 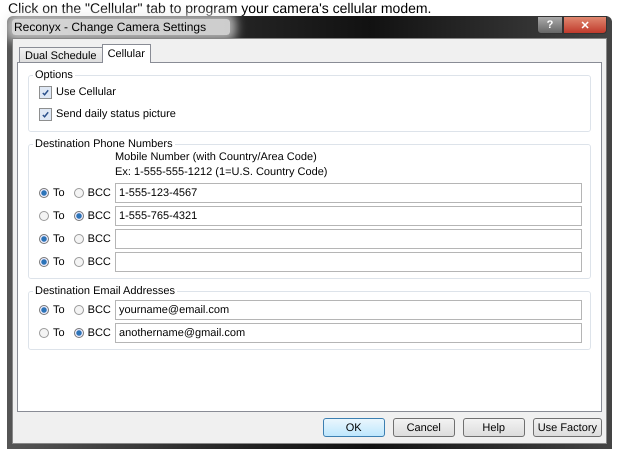 What do you see at coordinates (121, 27) in the screenshot?
I see `window-title: Reconyx - Change Camera Settings` at bounding box center [121, 27].